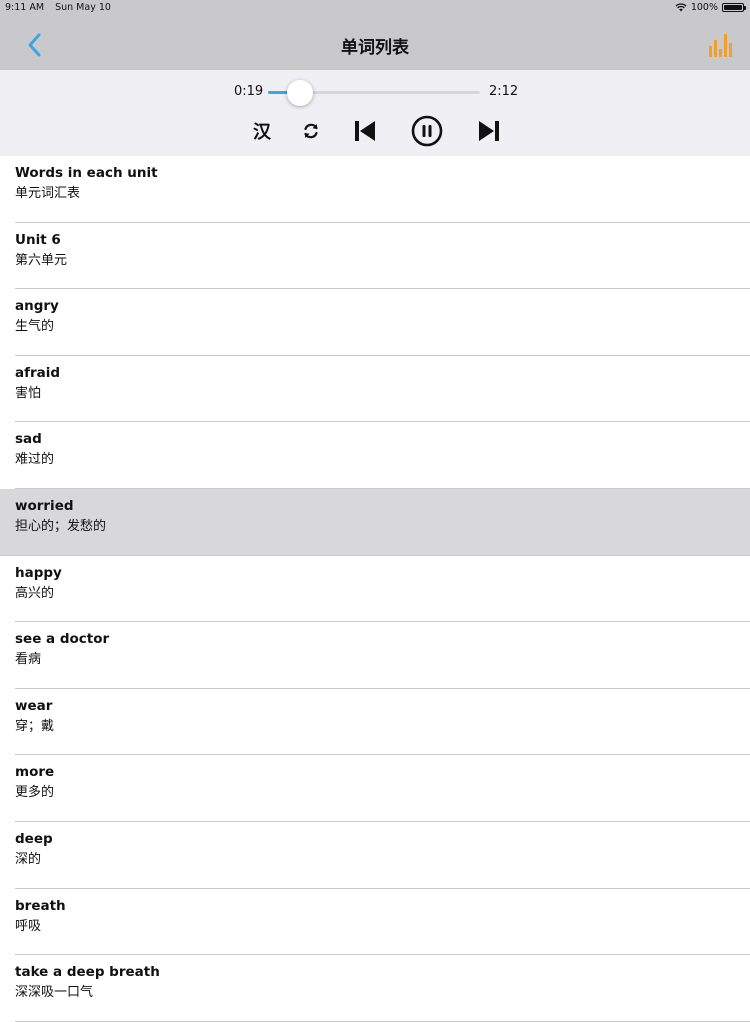 The image size is (750, 1022). I want to click on bar-chart-icon, so click(720, 45).